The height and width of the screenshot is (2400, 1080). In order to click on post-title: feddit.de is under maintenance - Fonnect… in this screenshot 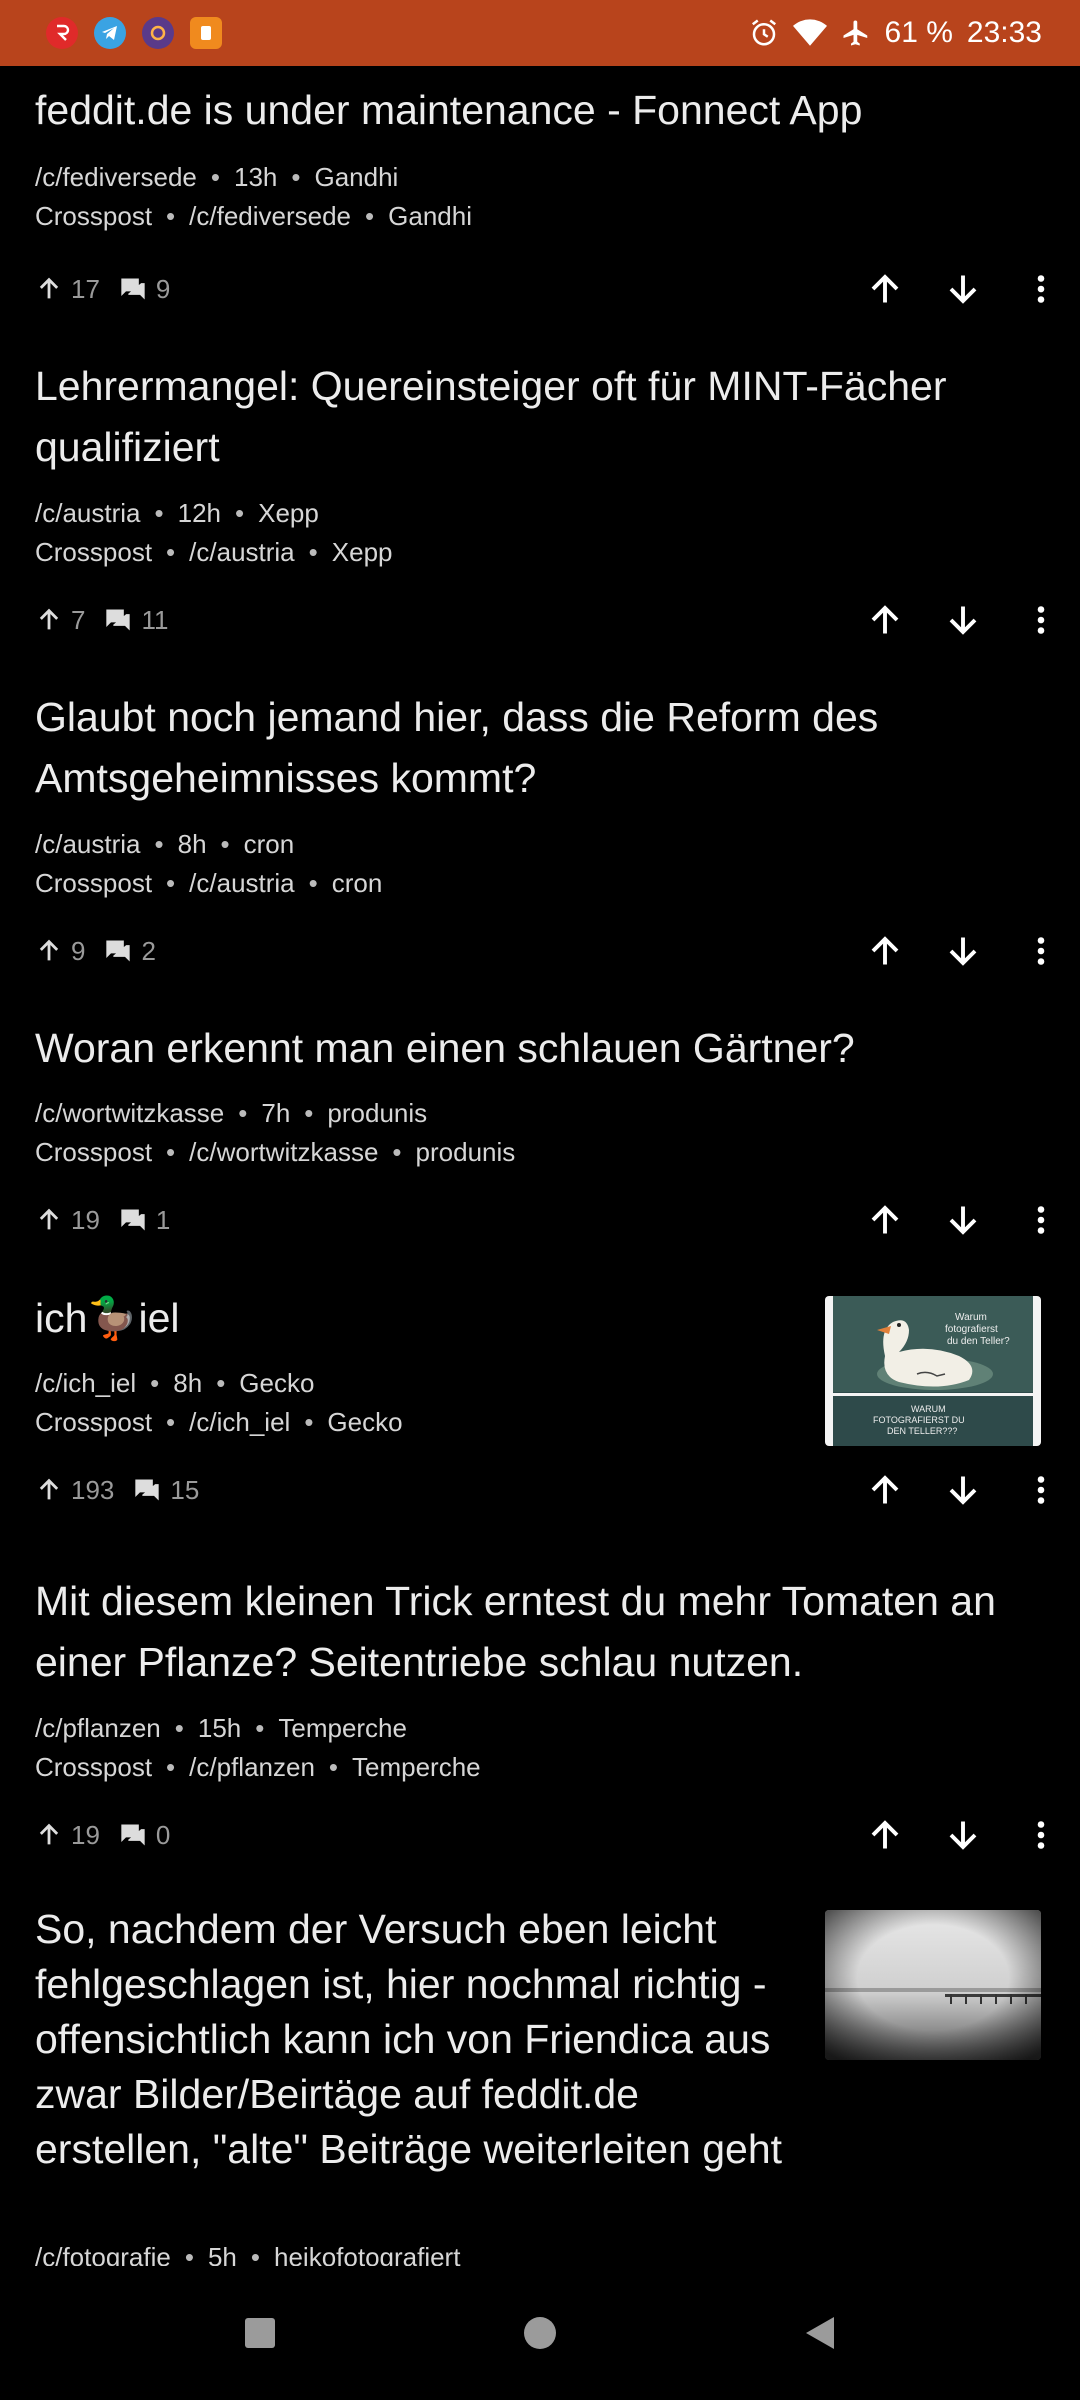, I will do `click(540, 110)`.